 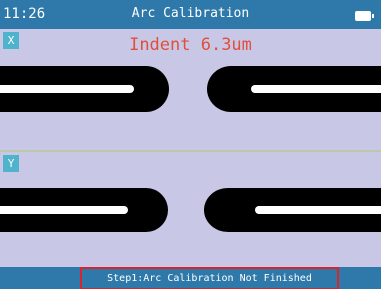 What do you see at coordinates (364, 16) in the screenshot?
I see `battery-full-icon` at bounding box center [364, 16].